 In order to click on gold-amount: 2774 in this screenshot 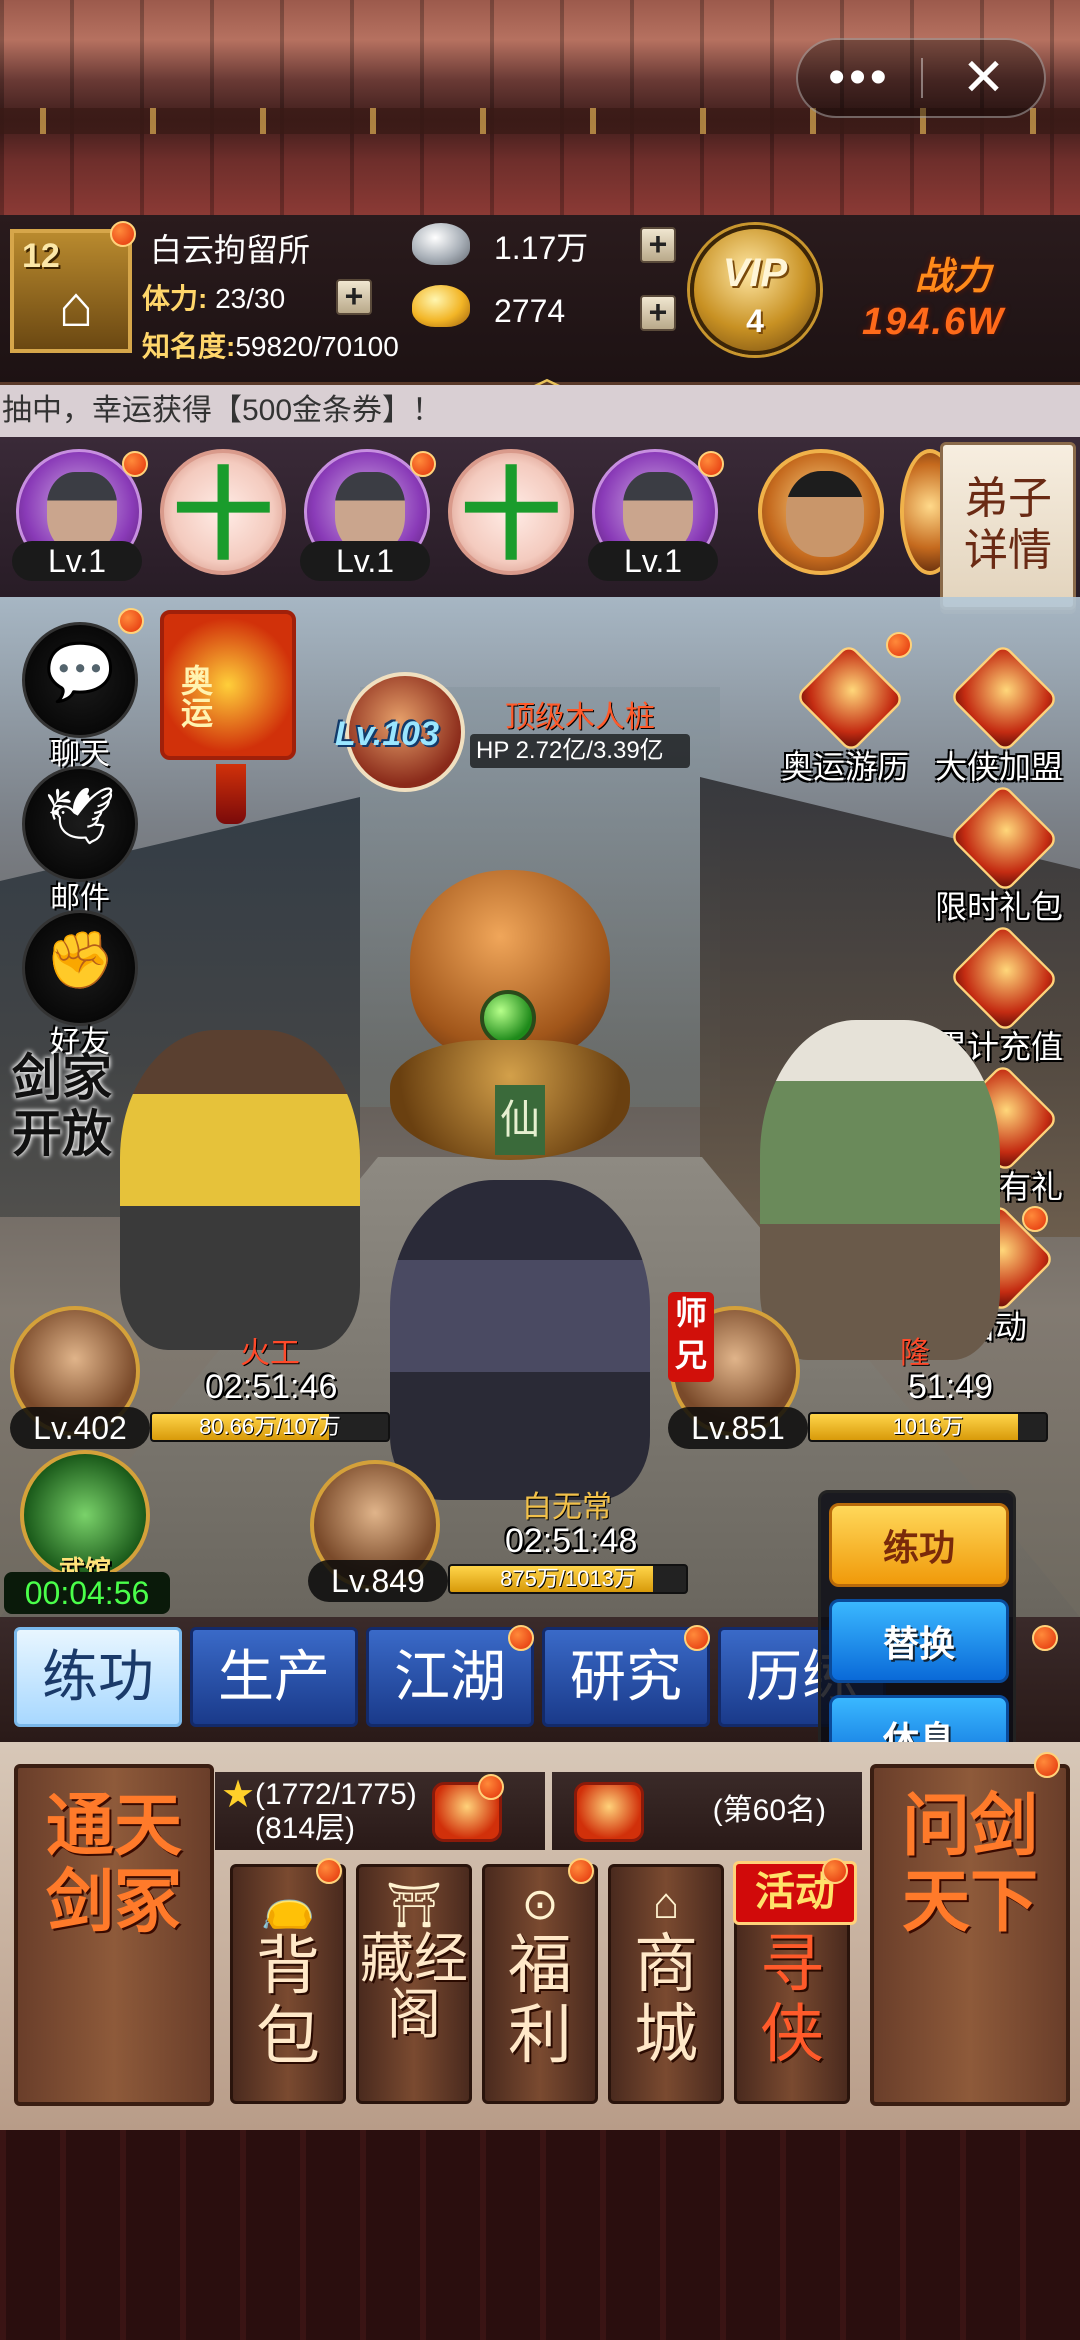, I will do `click(530, 311)`.